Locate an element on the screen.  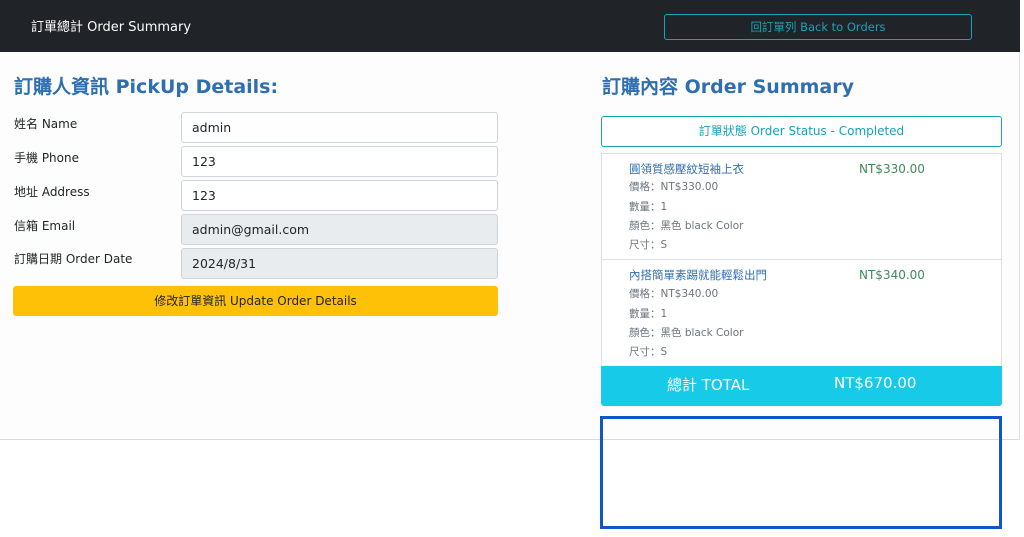
pickup-details-heading: 訂購人資訊 PickUp Details: is located at coordinates (146, 87).